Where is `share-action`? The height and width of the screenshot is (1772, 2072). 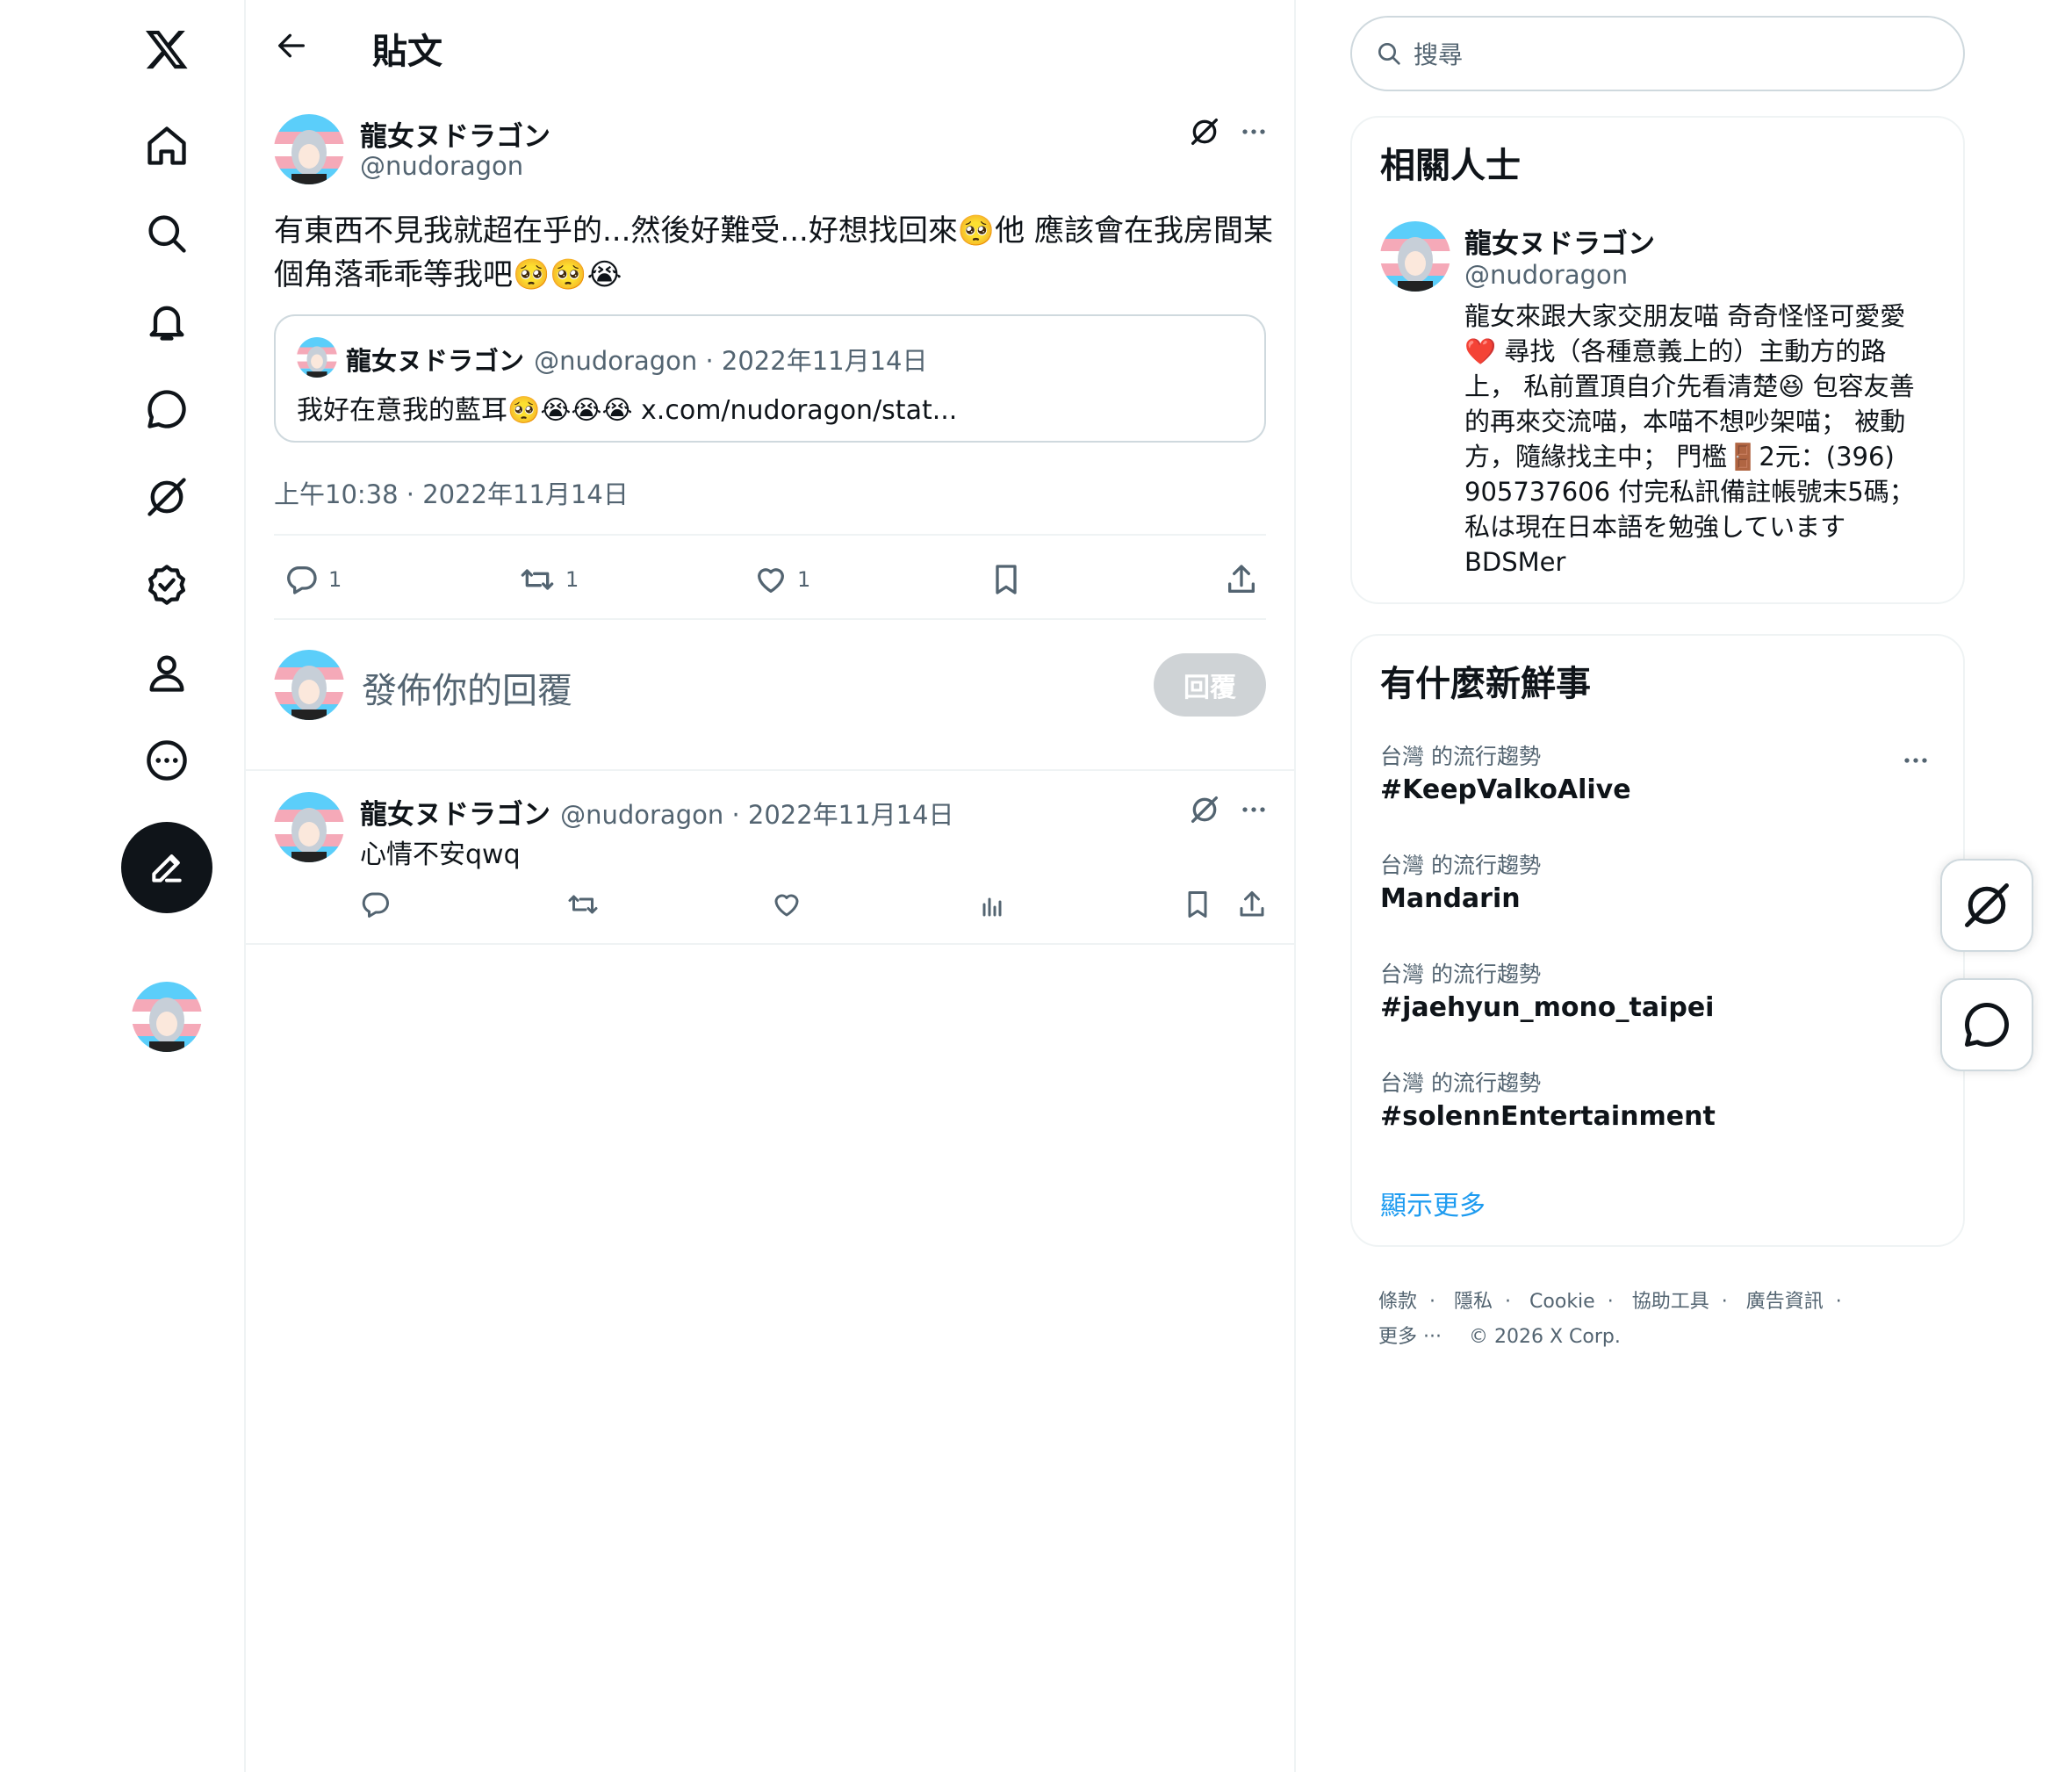 share-action is located at coordinates (1241, 579).